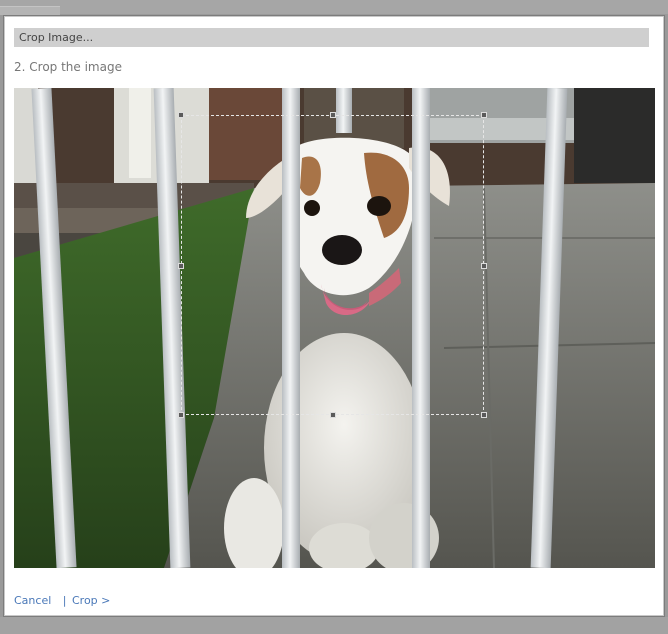 The height and width of the screenshot is (634, 668). Describe the element at coordinates (30, 10) in the screenshot. I see `background-tab` at that location.